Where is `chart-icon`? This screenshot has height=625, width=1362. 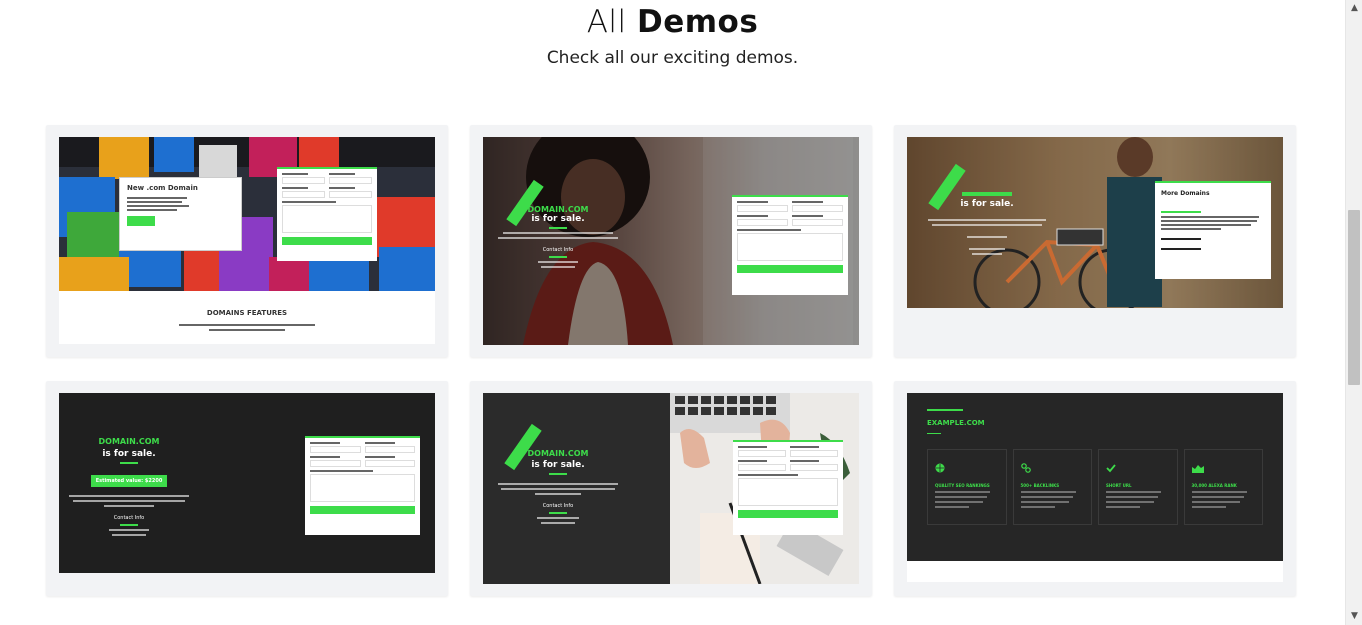 chart-icon is located at coordinates (1197, 469).